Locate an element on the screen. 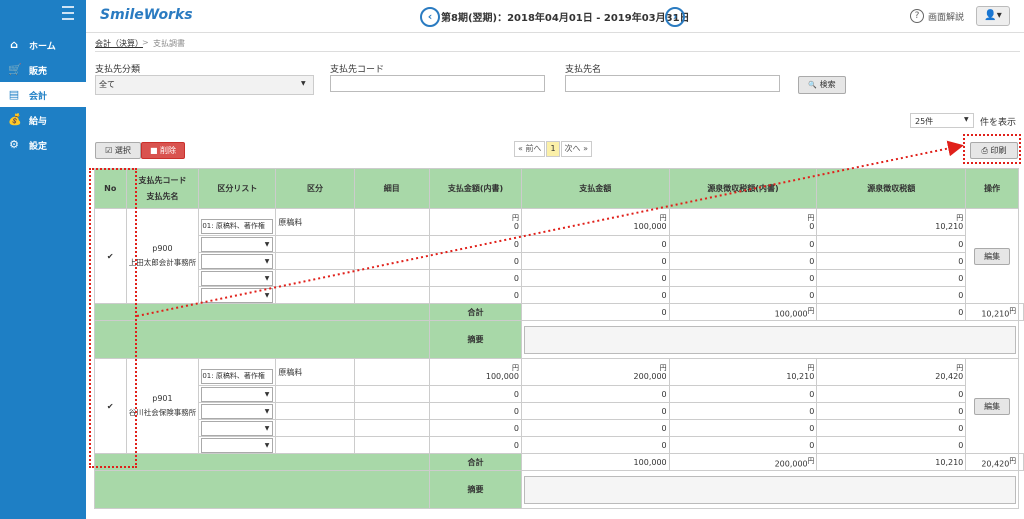 The height and width of the screenshot is (519, 1024). sidebar: ⌂ ホーム 🛒 販売 ▤ 会計 💰 給与 ⚙ 設定 is located at coordinates (43, 259).